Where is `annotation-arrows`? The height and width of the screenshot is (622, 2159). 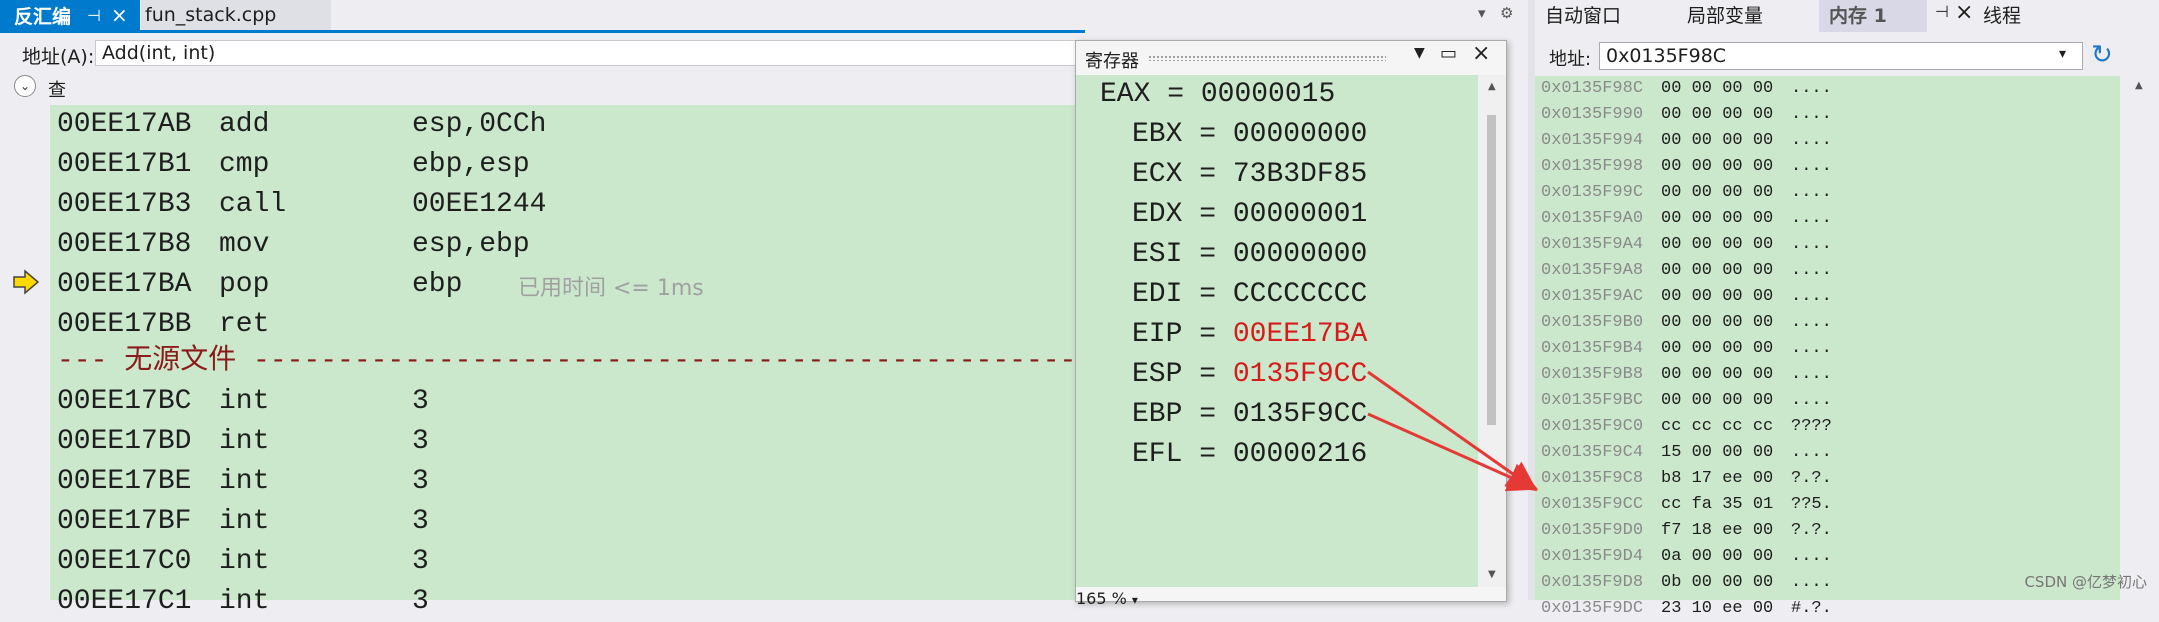 annotation-arrows is located at coordinates (1453, 431).